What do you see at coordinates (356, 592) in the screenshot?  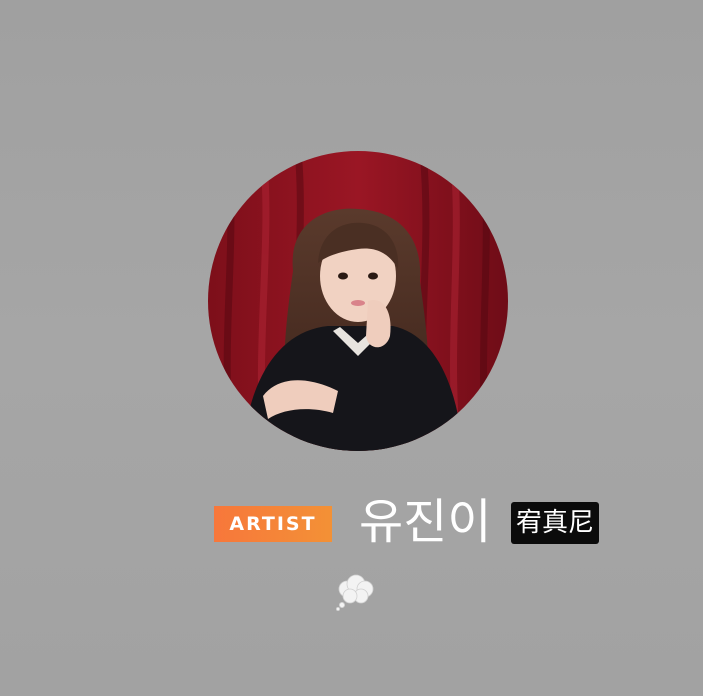 I see `thought-bubble-icon` at bounding box center [356, 592].